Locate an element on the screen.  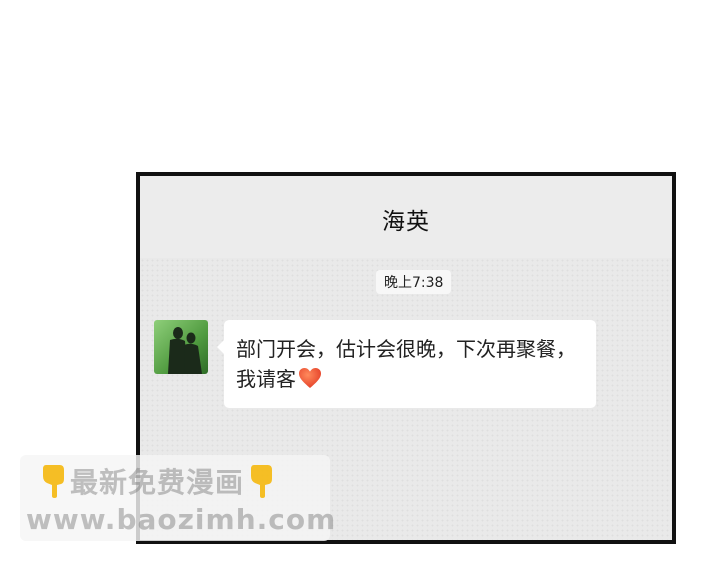
chat-title: 海英 is located at coordinates (406, 222).